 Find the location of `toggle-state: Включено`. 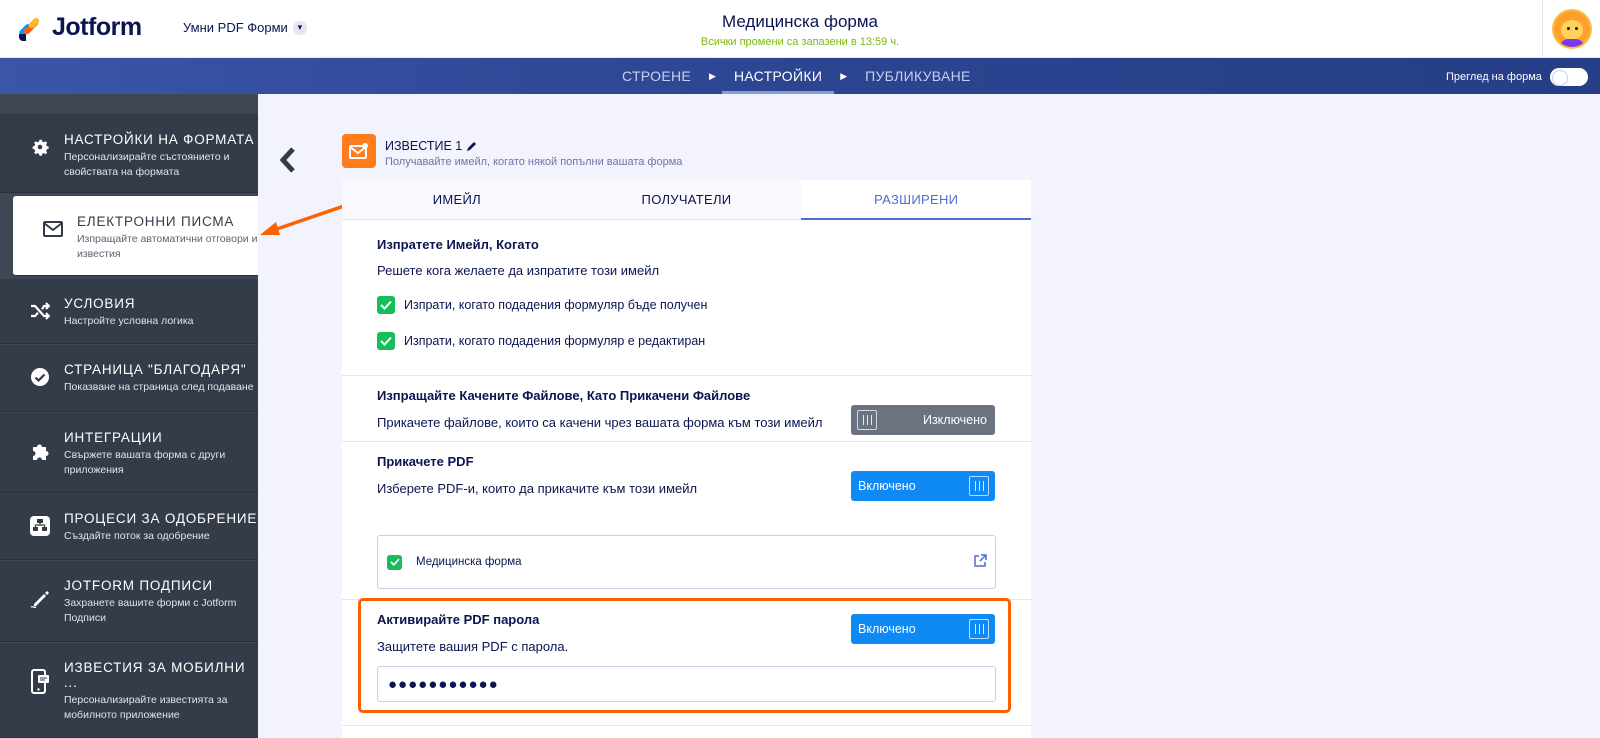

toggle-state: Включено is located at coordinates (887, 486).